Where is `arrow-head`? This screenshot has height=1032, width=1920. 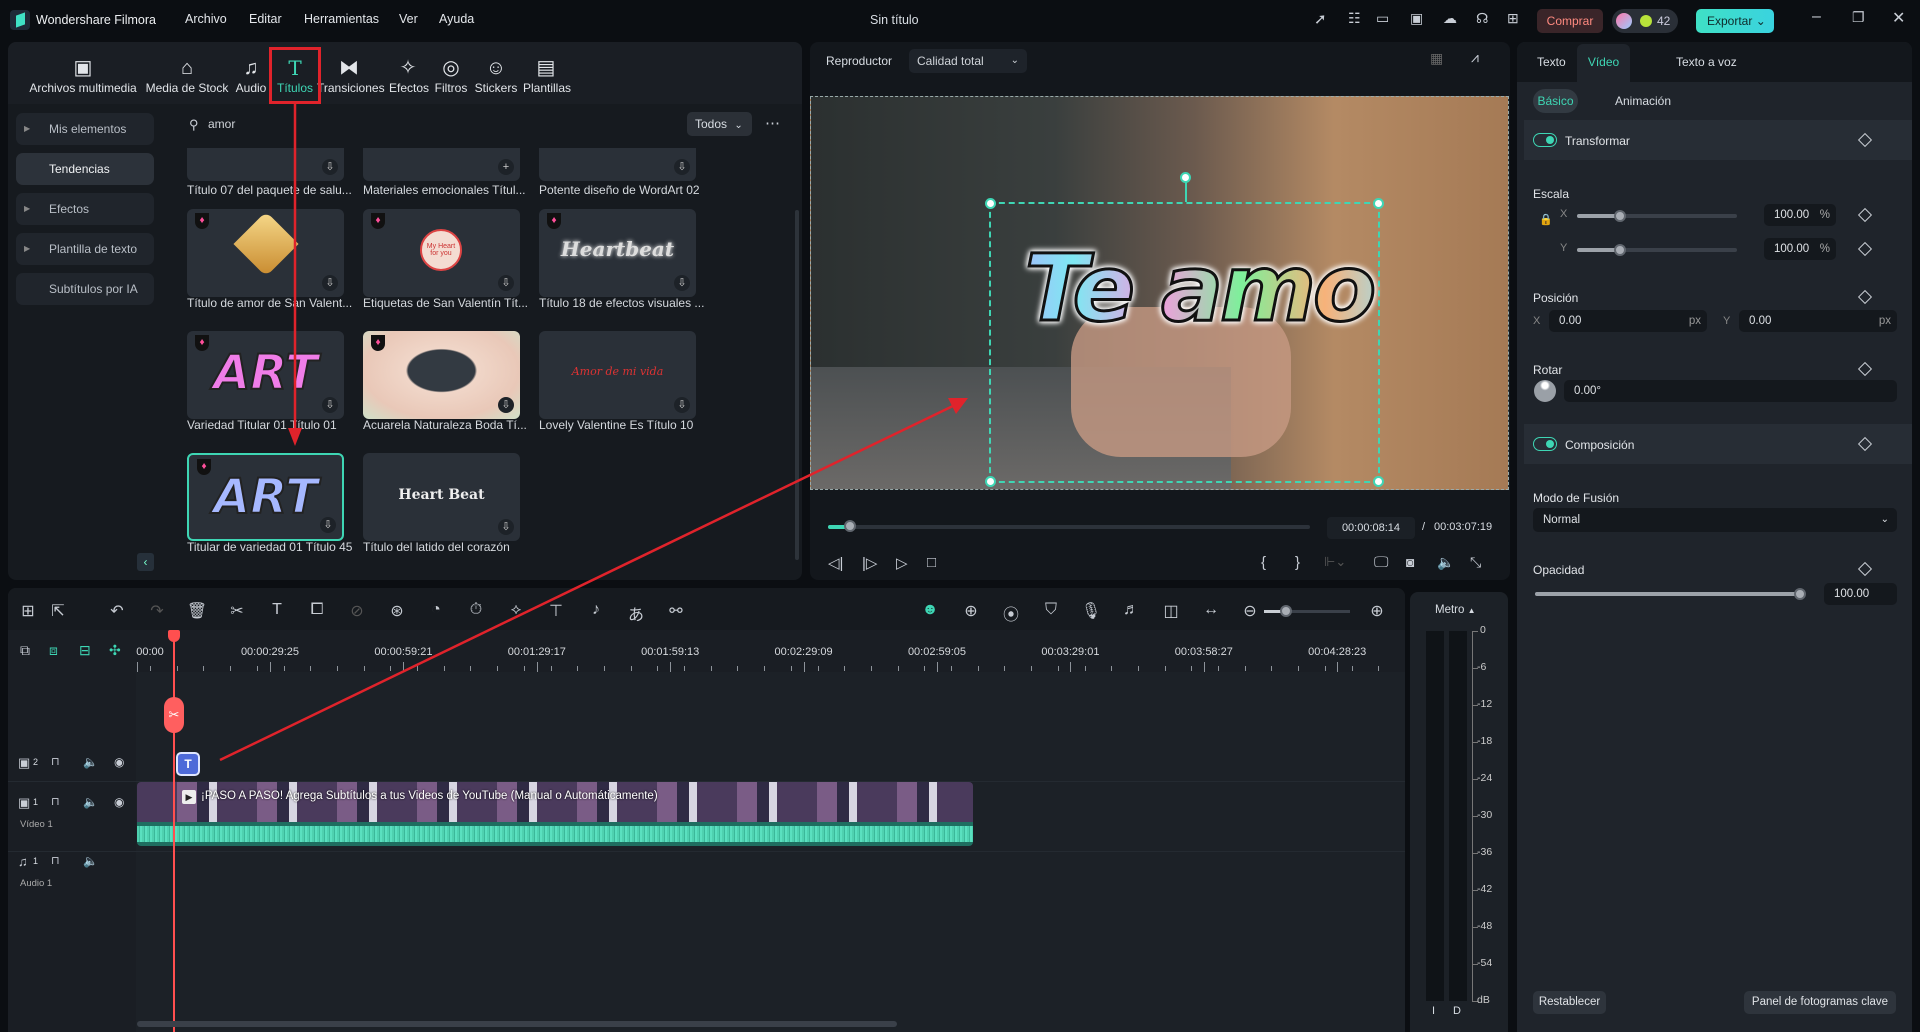
arrow-head is located at coordinates (295, 437).